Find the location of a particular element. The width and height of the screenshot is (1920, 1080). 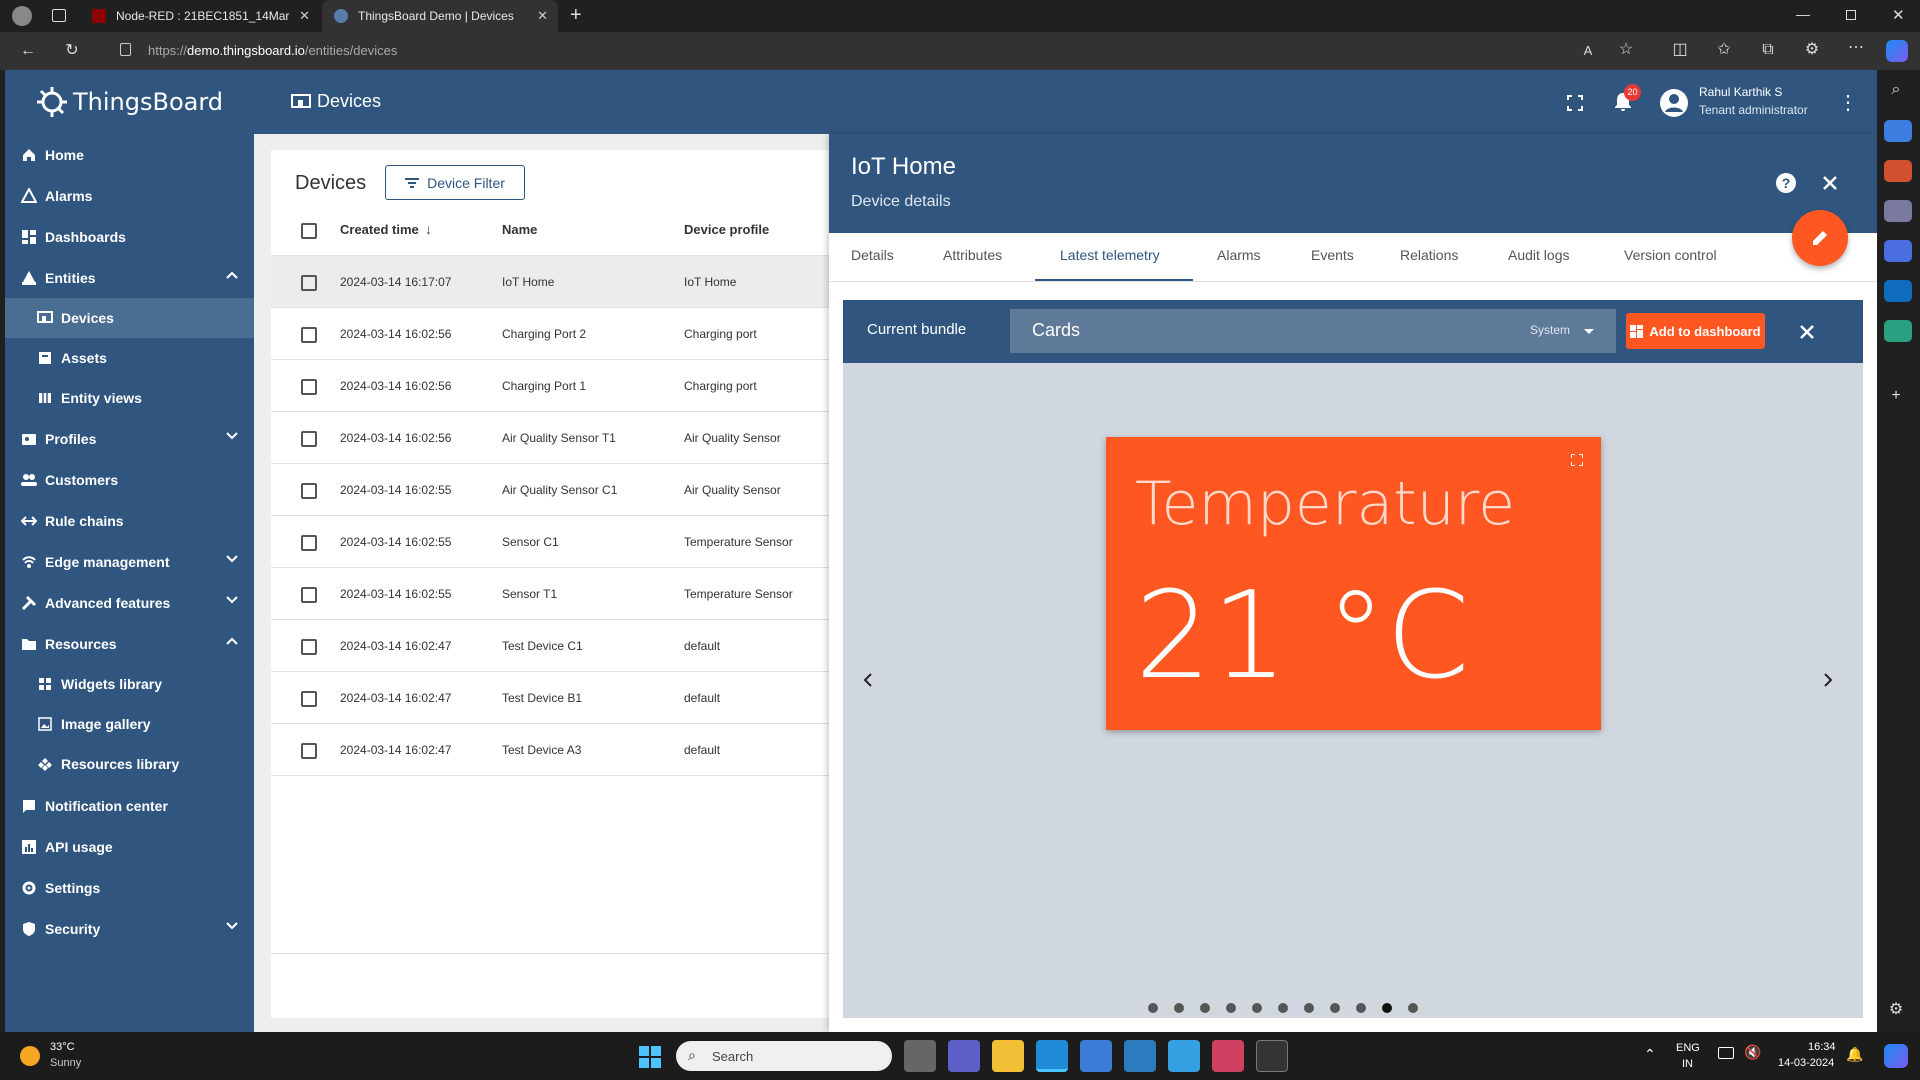

add-sidebar-app-icon: + is located at coordinates (1896, 396).